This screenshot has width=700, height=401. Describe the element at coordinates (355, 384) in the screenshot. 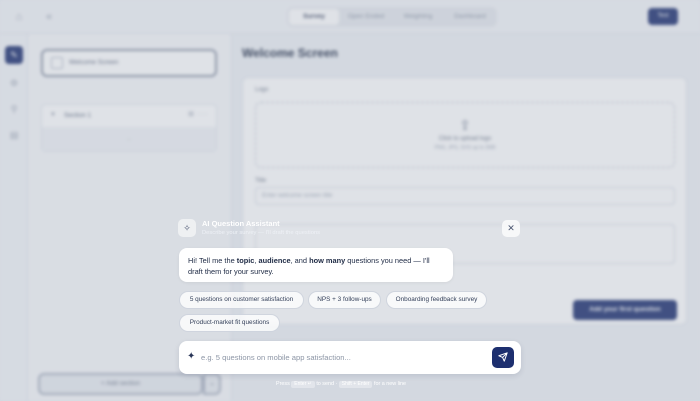

I see `shift-enter-key-badge: Shift + Enter` at that location.